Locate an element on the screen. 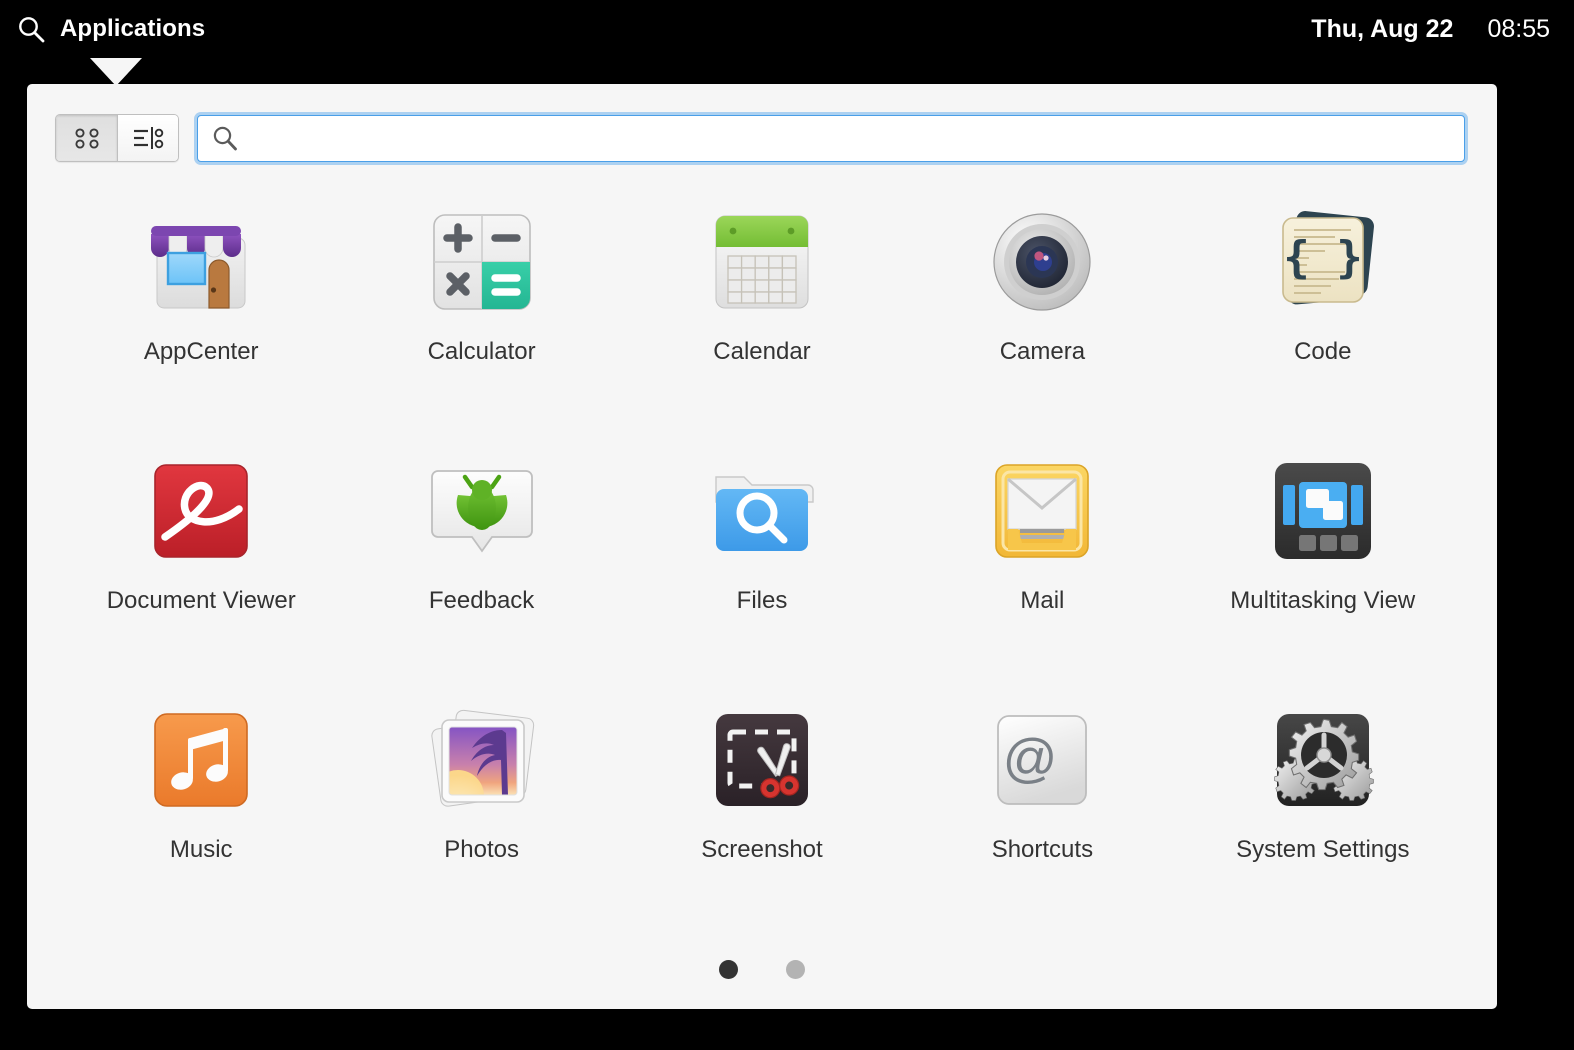  system-settings-gears-icon is located at coordinates (1323, 760).